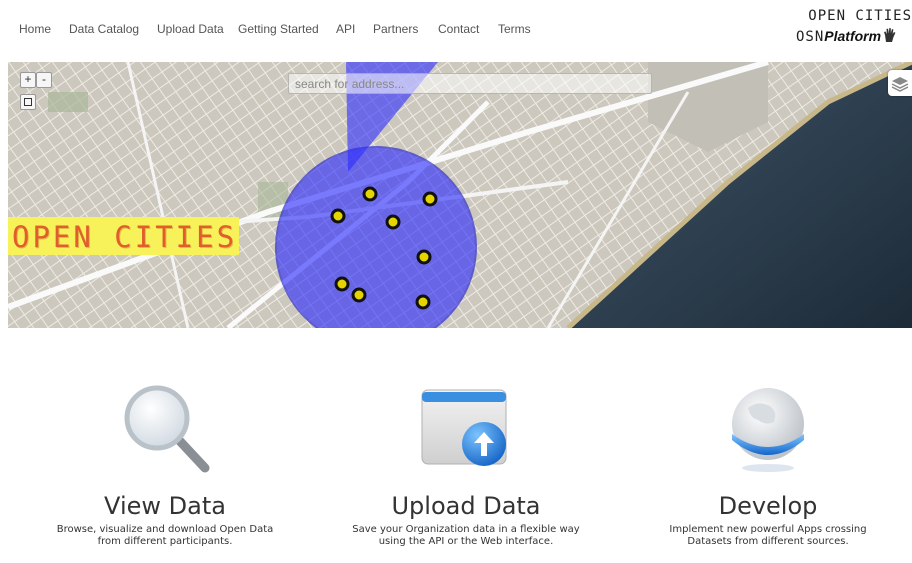  I want to click on open-cities-banner: OPEN CITIES, so click(123, 236).